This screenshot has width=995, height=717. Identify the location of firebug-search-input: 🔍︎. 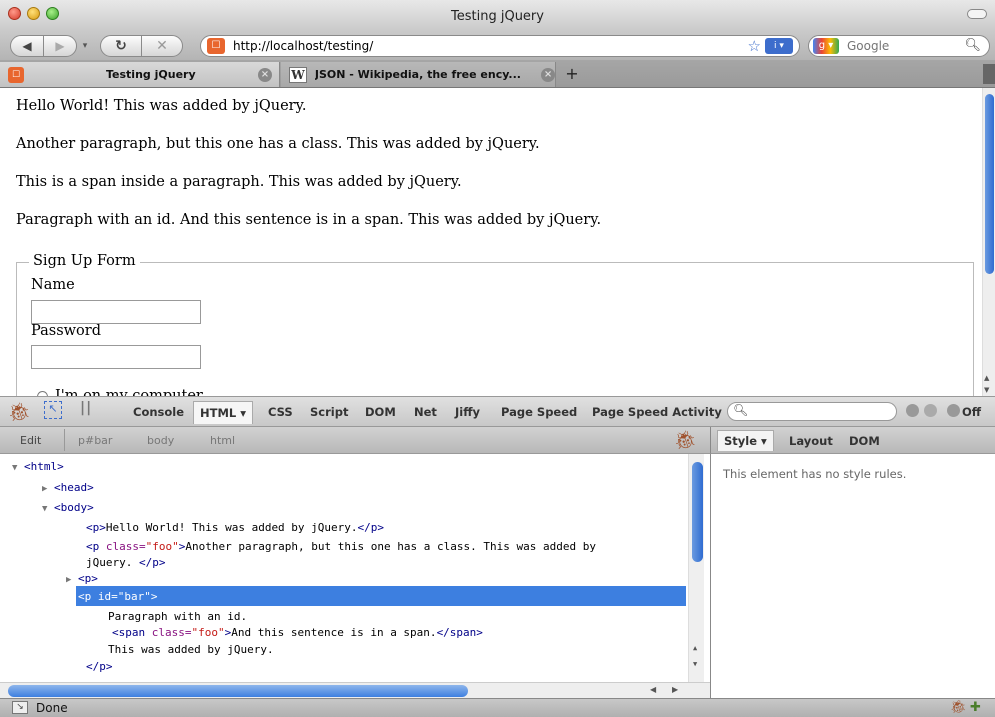
(812, 411).